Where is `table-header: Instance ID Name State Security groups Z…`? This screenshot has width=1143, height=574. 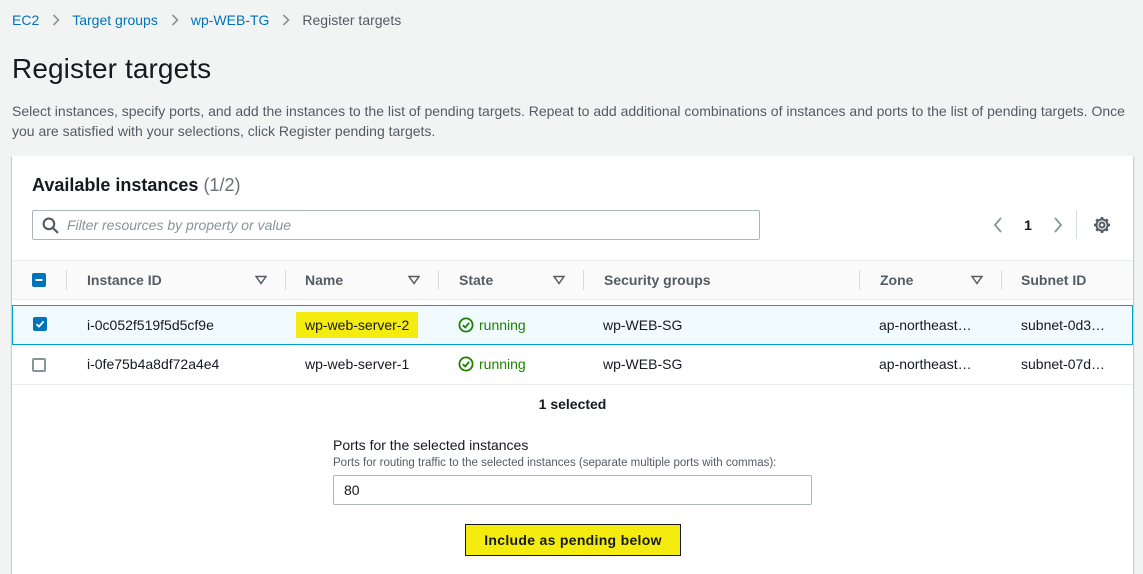
table-header: Instance ID Name State Security groups Z… is located at coordinates (572, 280).